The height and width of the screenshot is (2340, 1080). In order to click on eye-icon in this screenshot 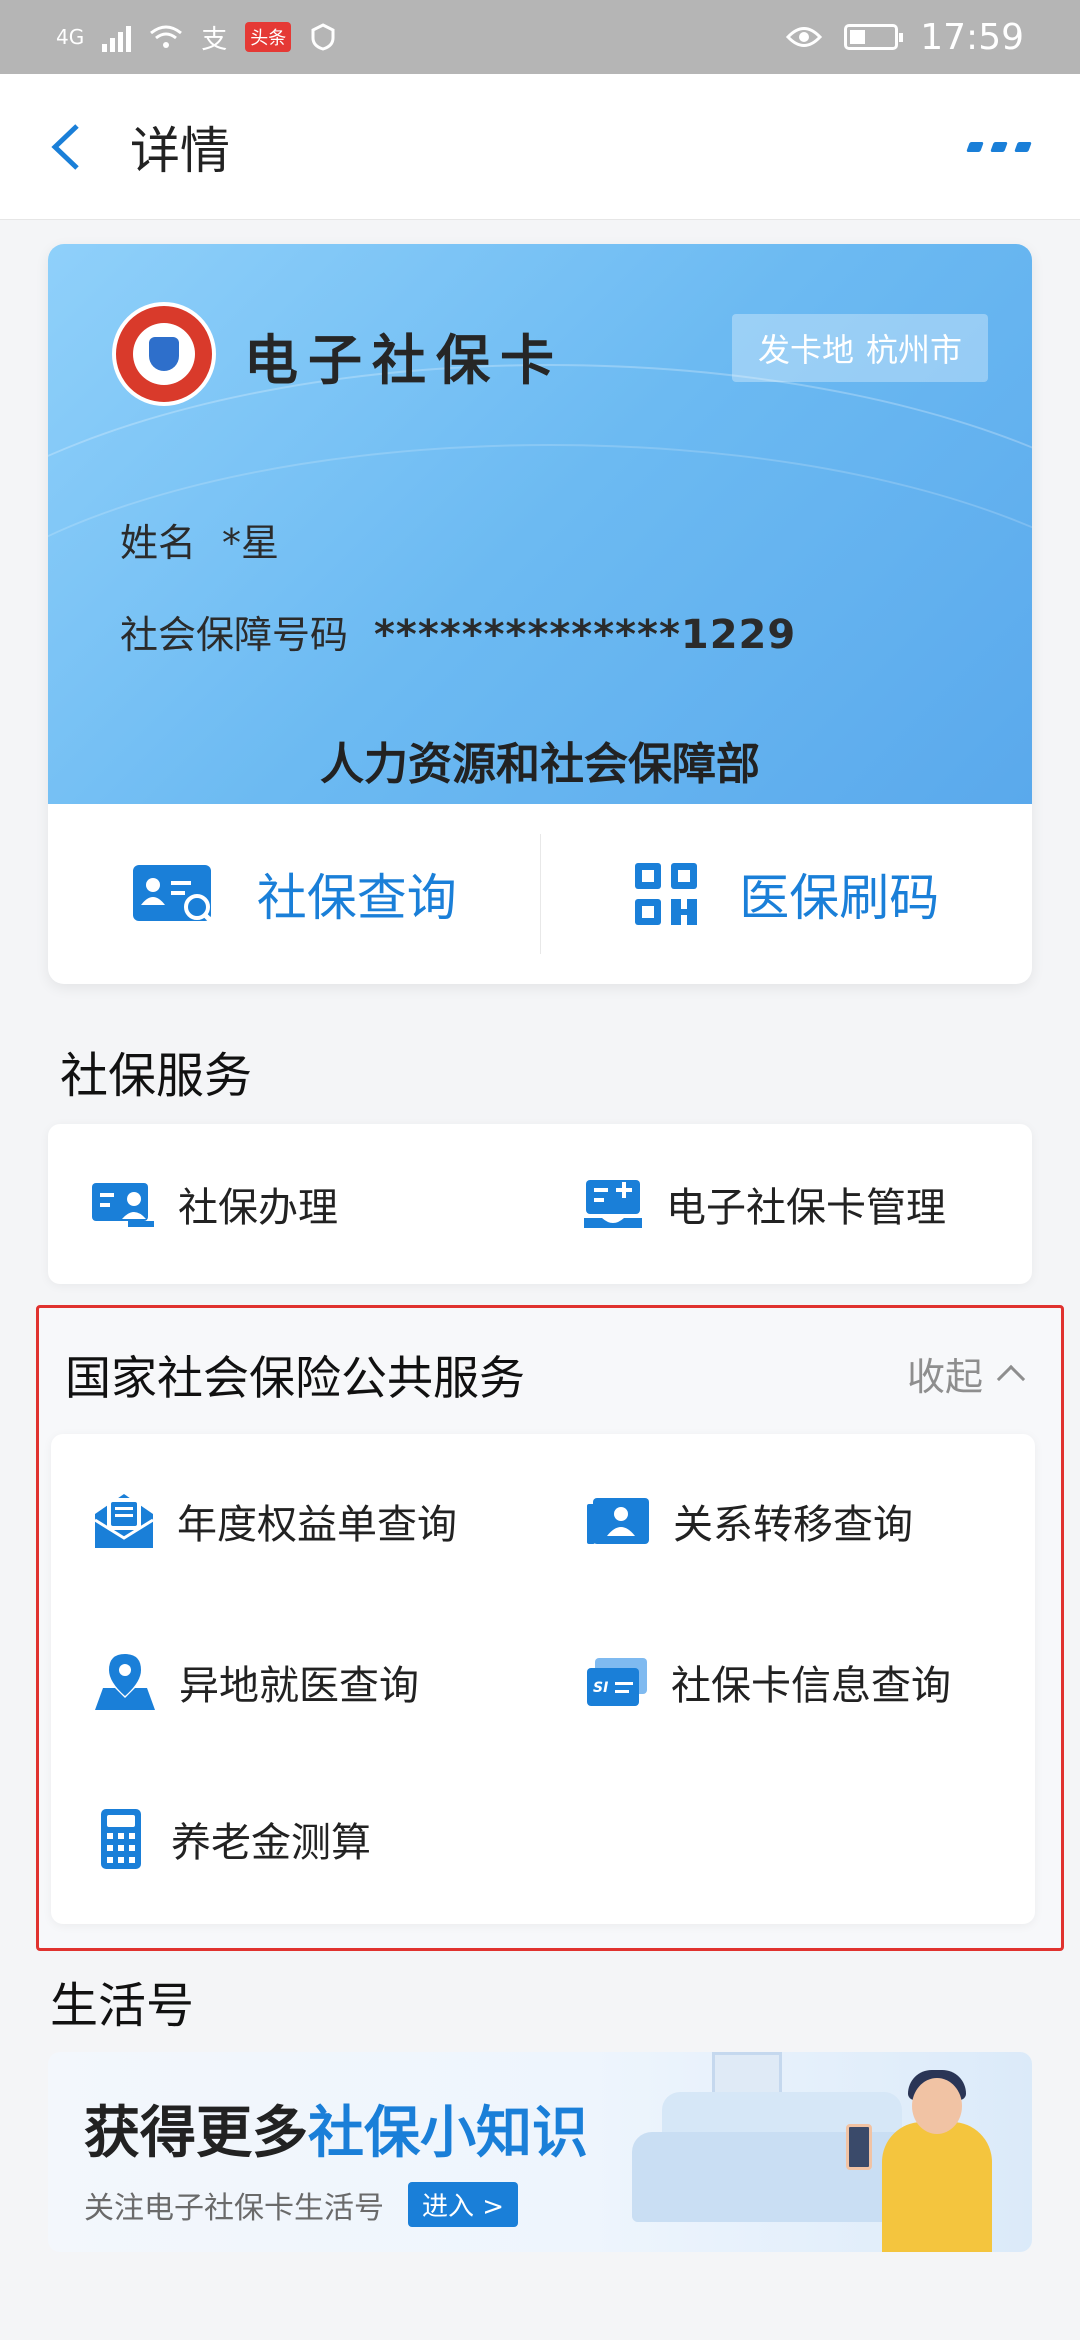, I will do `click(804, 37)`.